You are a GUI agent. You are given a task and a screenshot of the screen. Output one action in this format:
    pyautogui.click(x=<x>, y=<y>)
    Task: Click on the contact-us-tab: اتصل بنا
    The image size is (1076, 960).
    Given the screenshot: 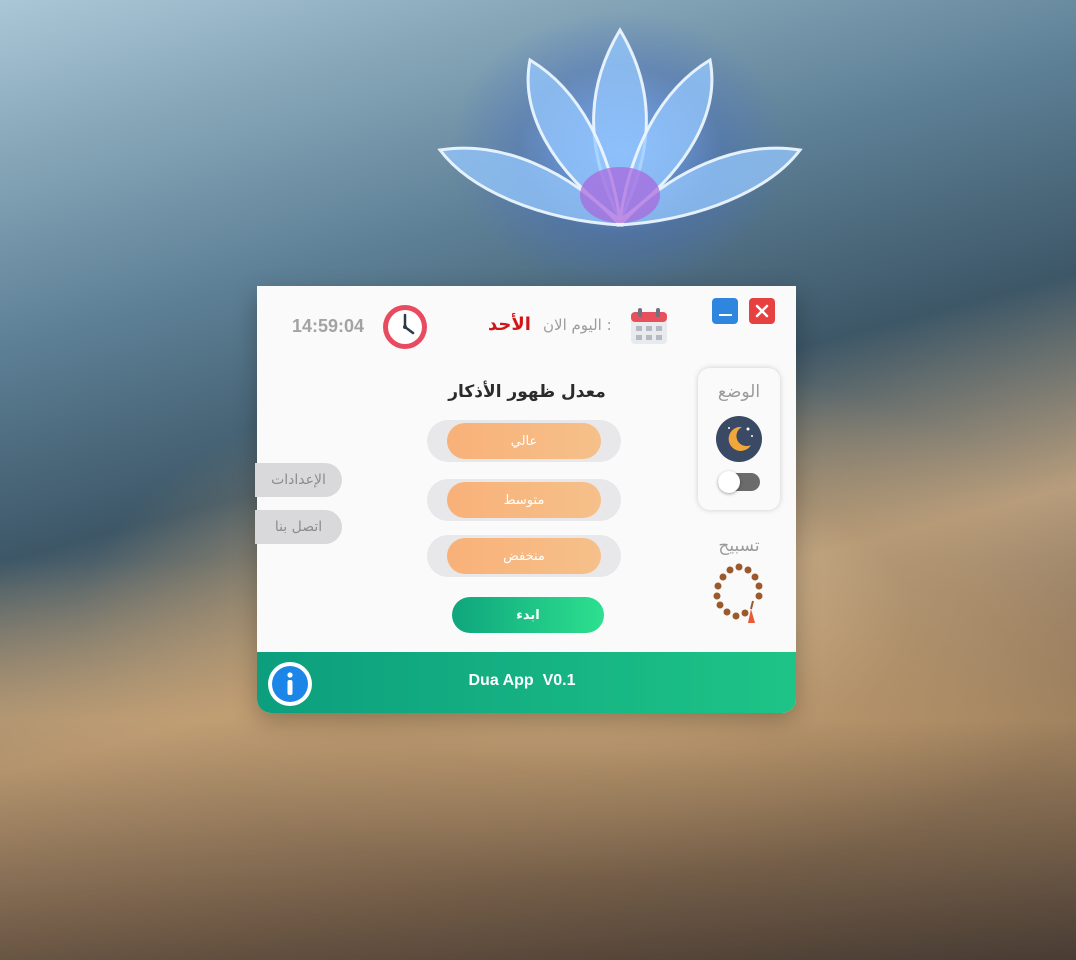 What is the action you would take?
    pyautogui.click(x=298, y=527)
    